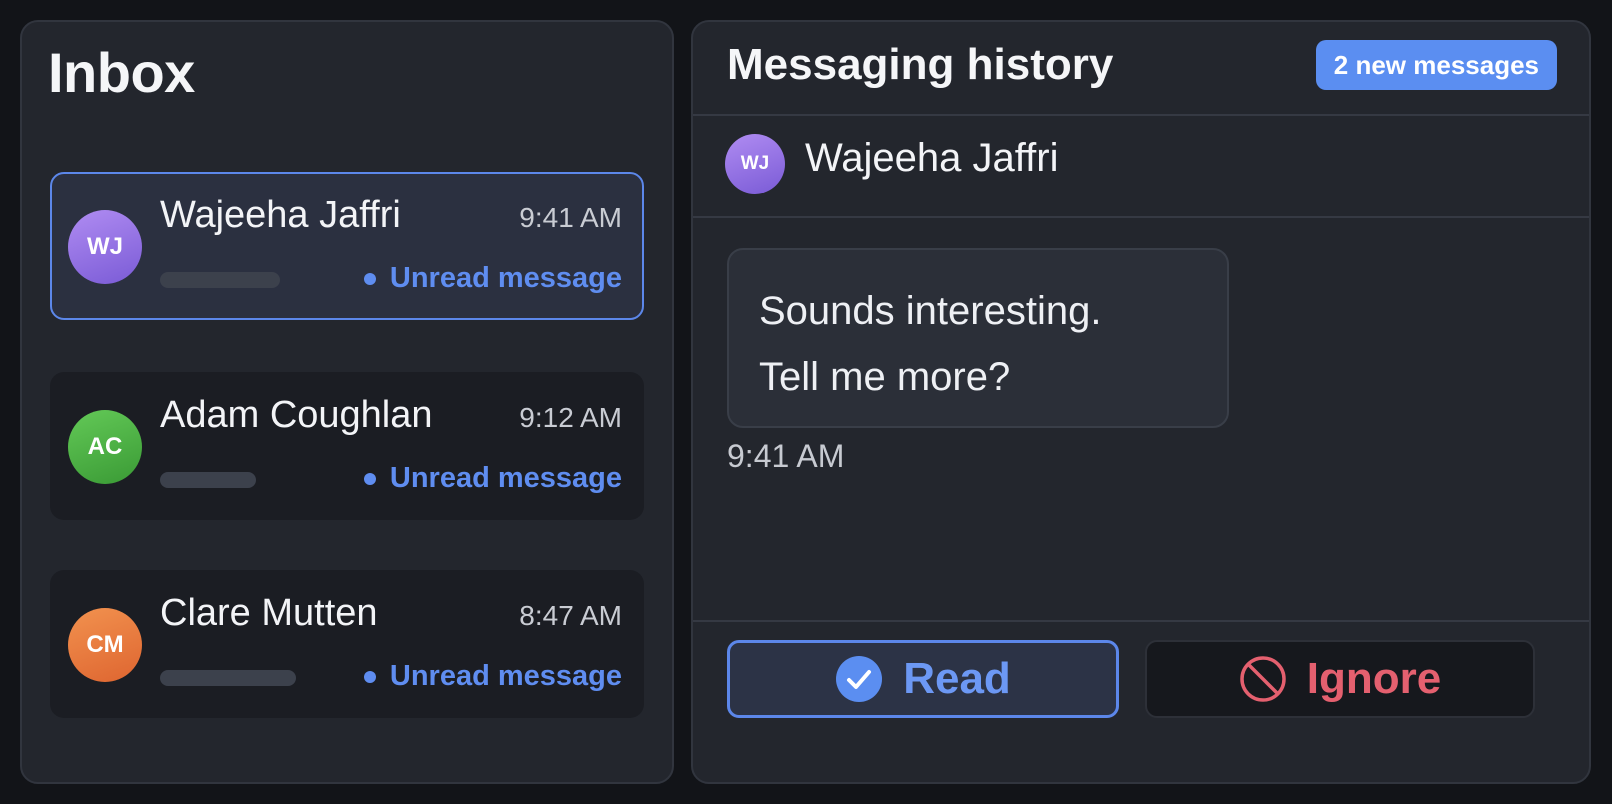 Image resolution: width=1612 pixels, height=804 pixels. What do you see at coordinates (1263, 679) in the screenshot?
I see `prohibit-icon` at bounding box center [1263, 679].